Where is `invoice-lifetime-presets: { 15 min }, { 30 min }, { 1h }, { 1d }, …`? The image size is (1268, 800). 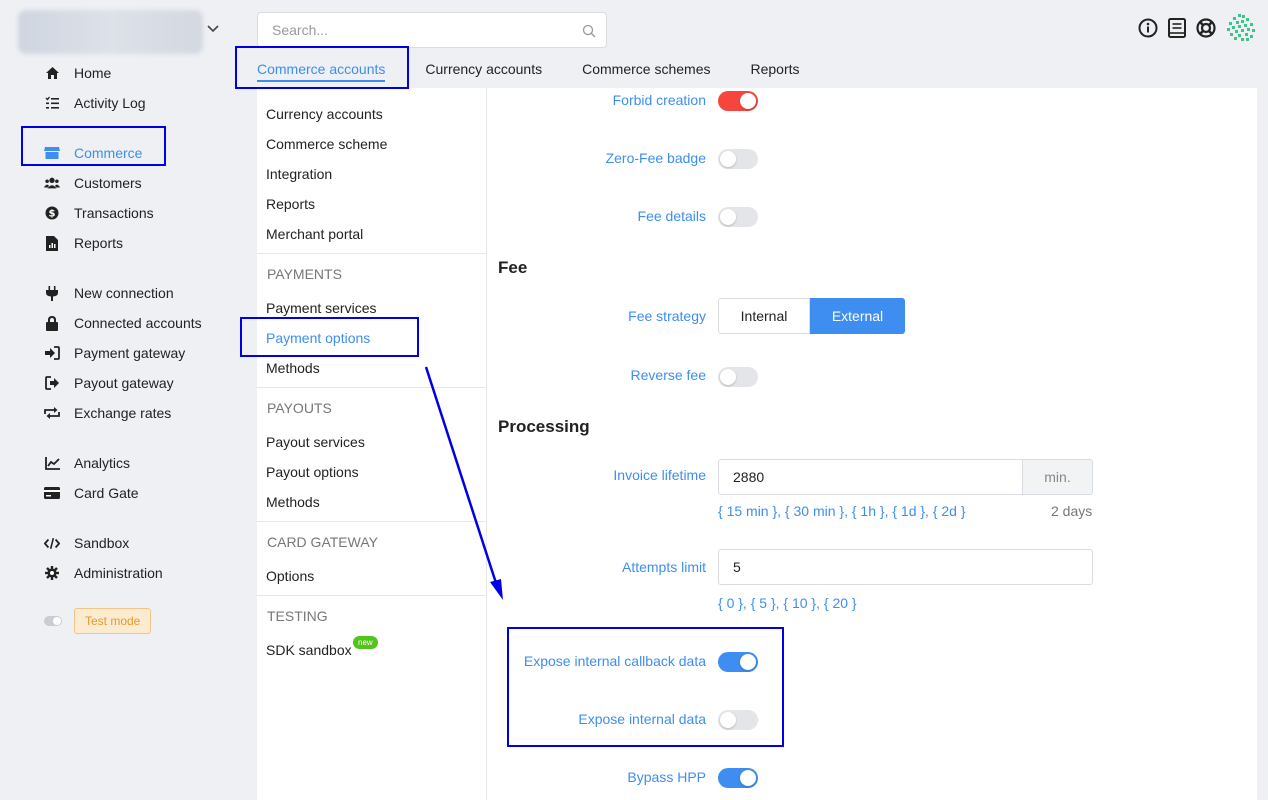 invoice-lifetime-presets: { 15 min }, { 30 min }, { 1h }, { 1d }, … is located at coordinates (842, 511).